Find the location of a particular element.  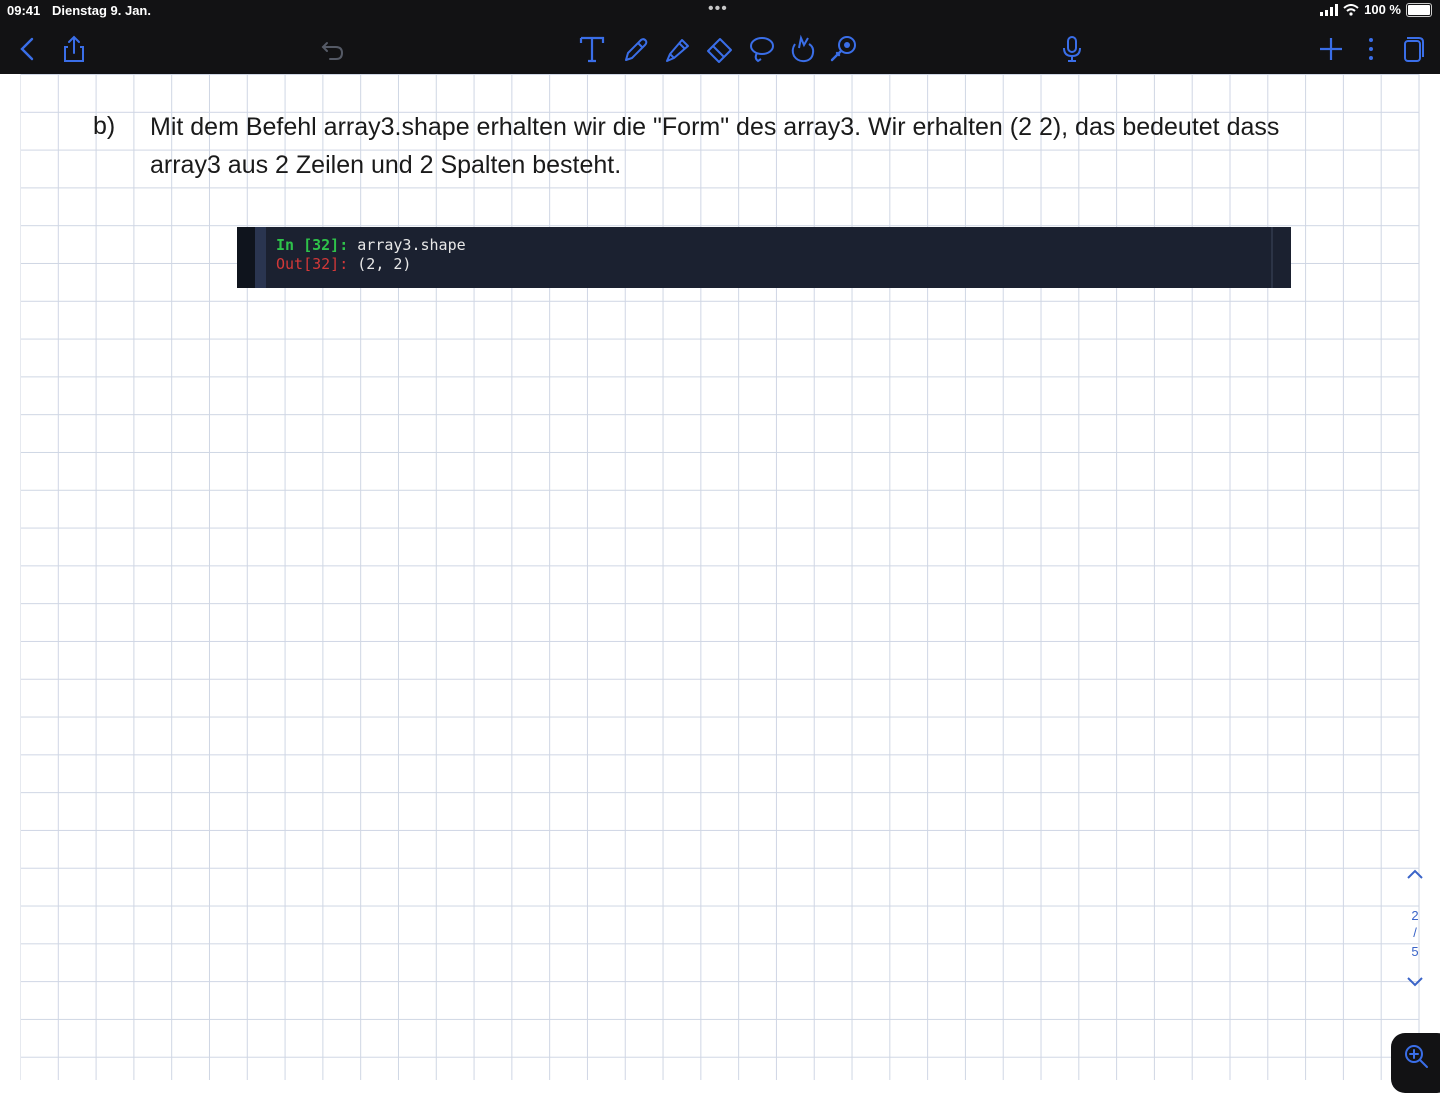

shapes-tool-icon is located at coordinates (803, 48).